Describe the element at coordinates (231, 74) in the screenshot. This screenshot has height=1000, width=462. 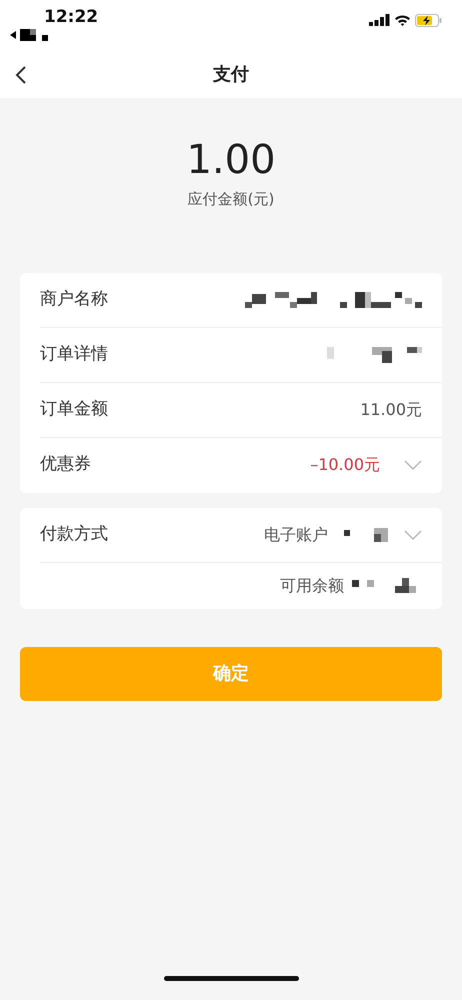
I see `page-title: 支付` at that location.